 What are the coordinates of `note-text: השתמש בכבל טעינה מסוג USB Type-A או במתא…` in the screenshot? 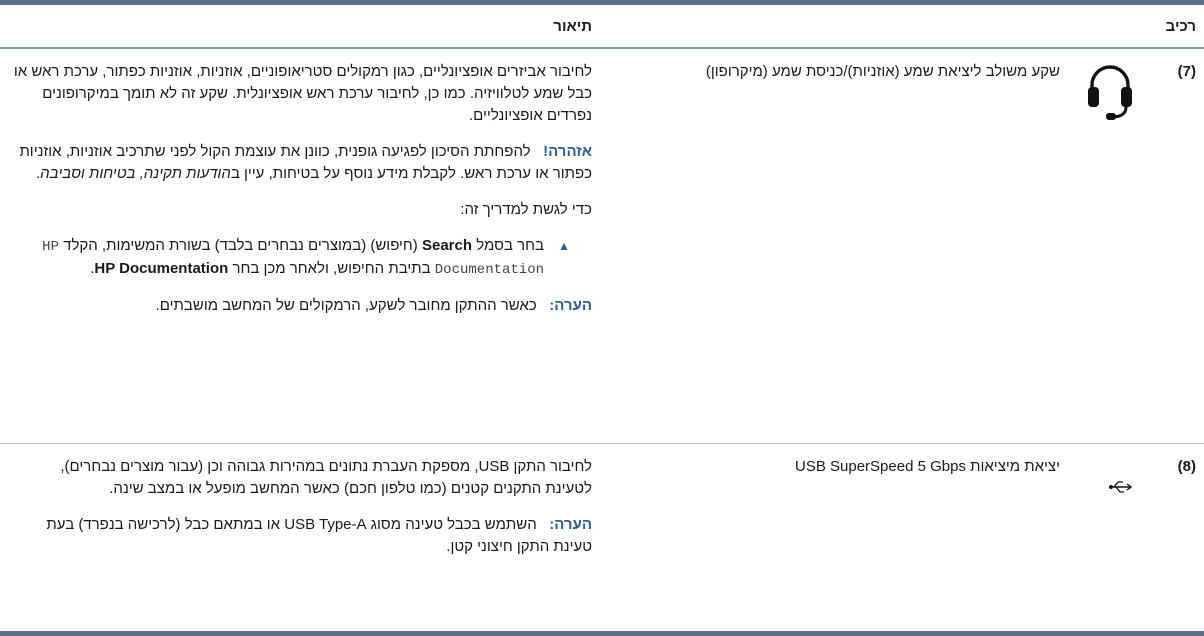 It's located at (319, 535).